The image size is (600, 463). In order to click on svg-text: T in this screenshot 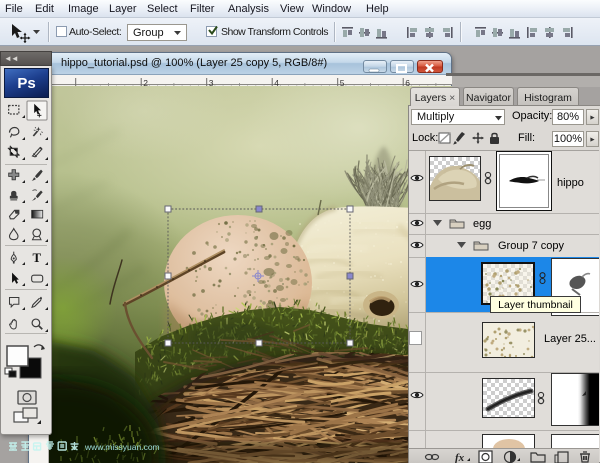, I will do `click(37, 258)`.